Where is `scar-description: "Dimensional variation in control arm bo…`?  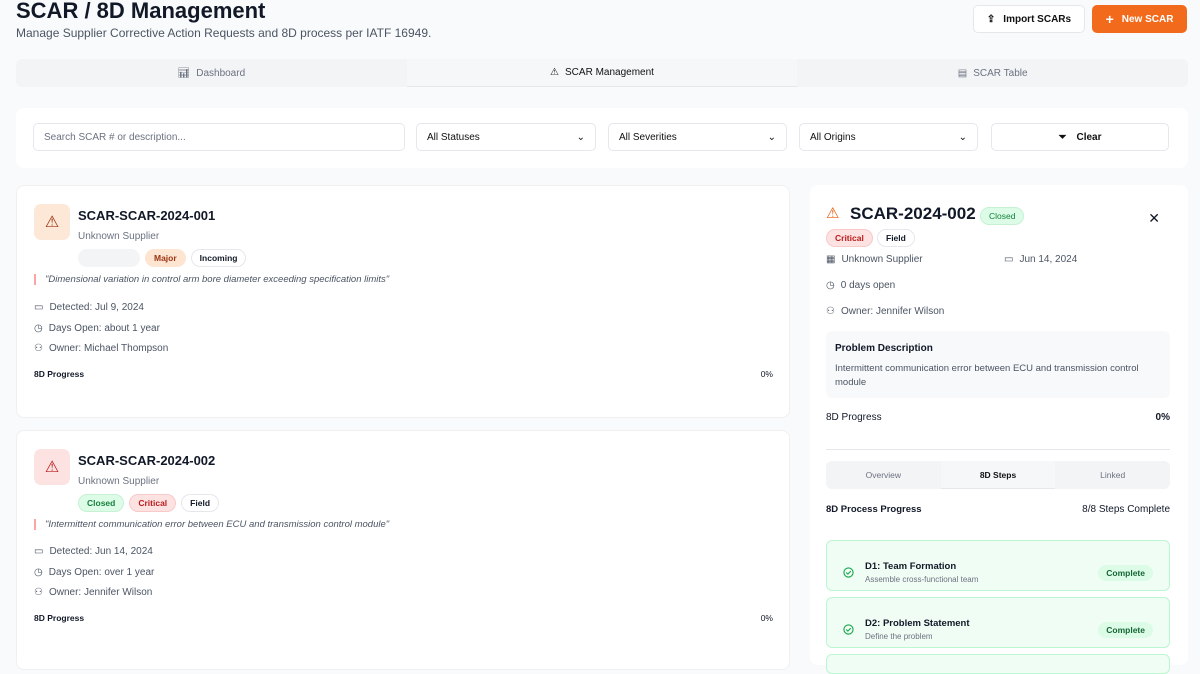
scar-description: "Dimensional variation in control arm bo… is located at coordinates (211, 279).